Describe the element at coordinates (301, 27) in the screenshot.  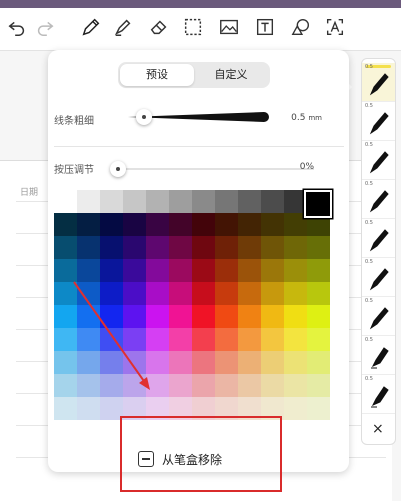
I see `shape-icon` at that location.